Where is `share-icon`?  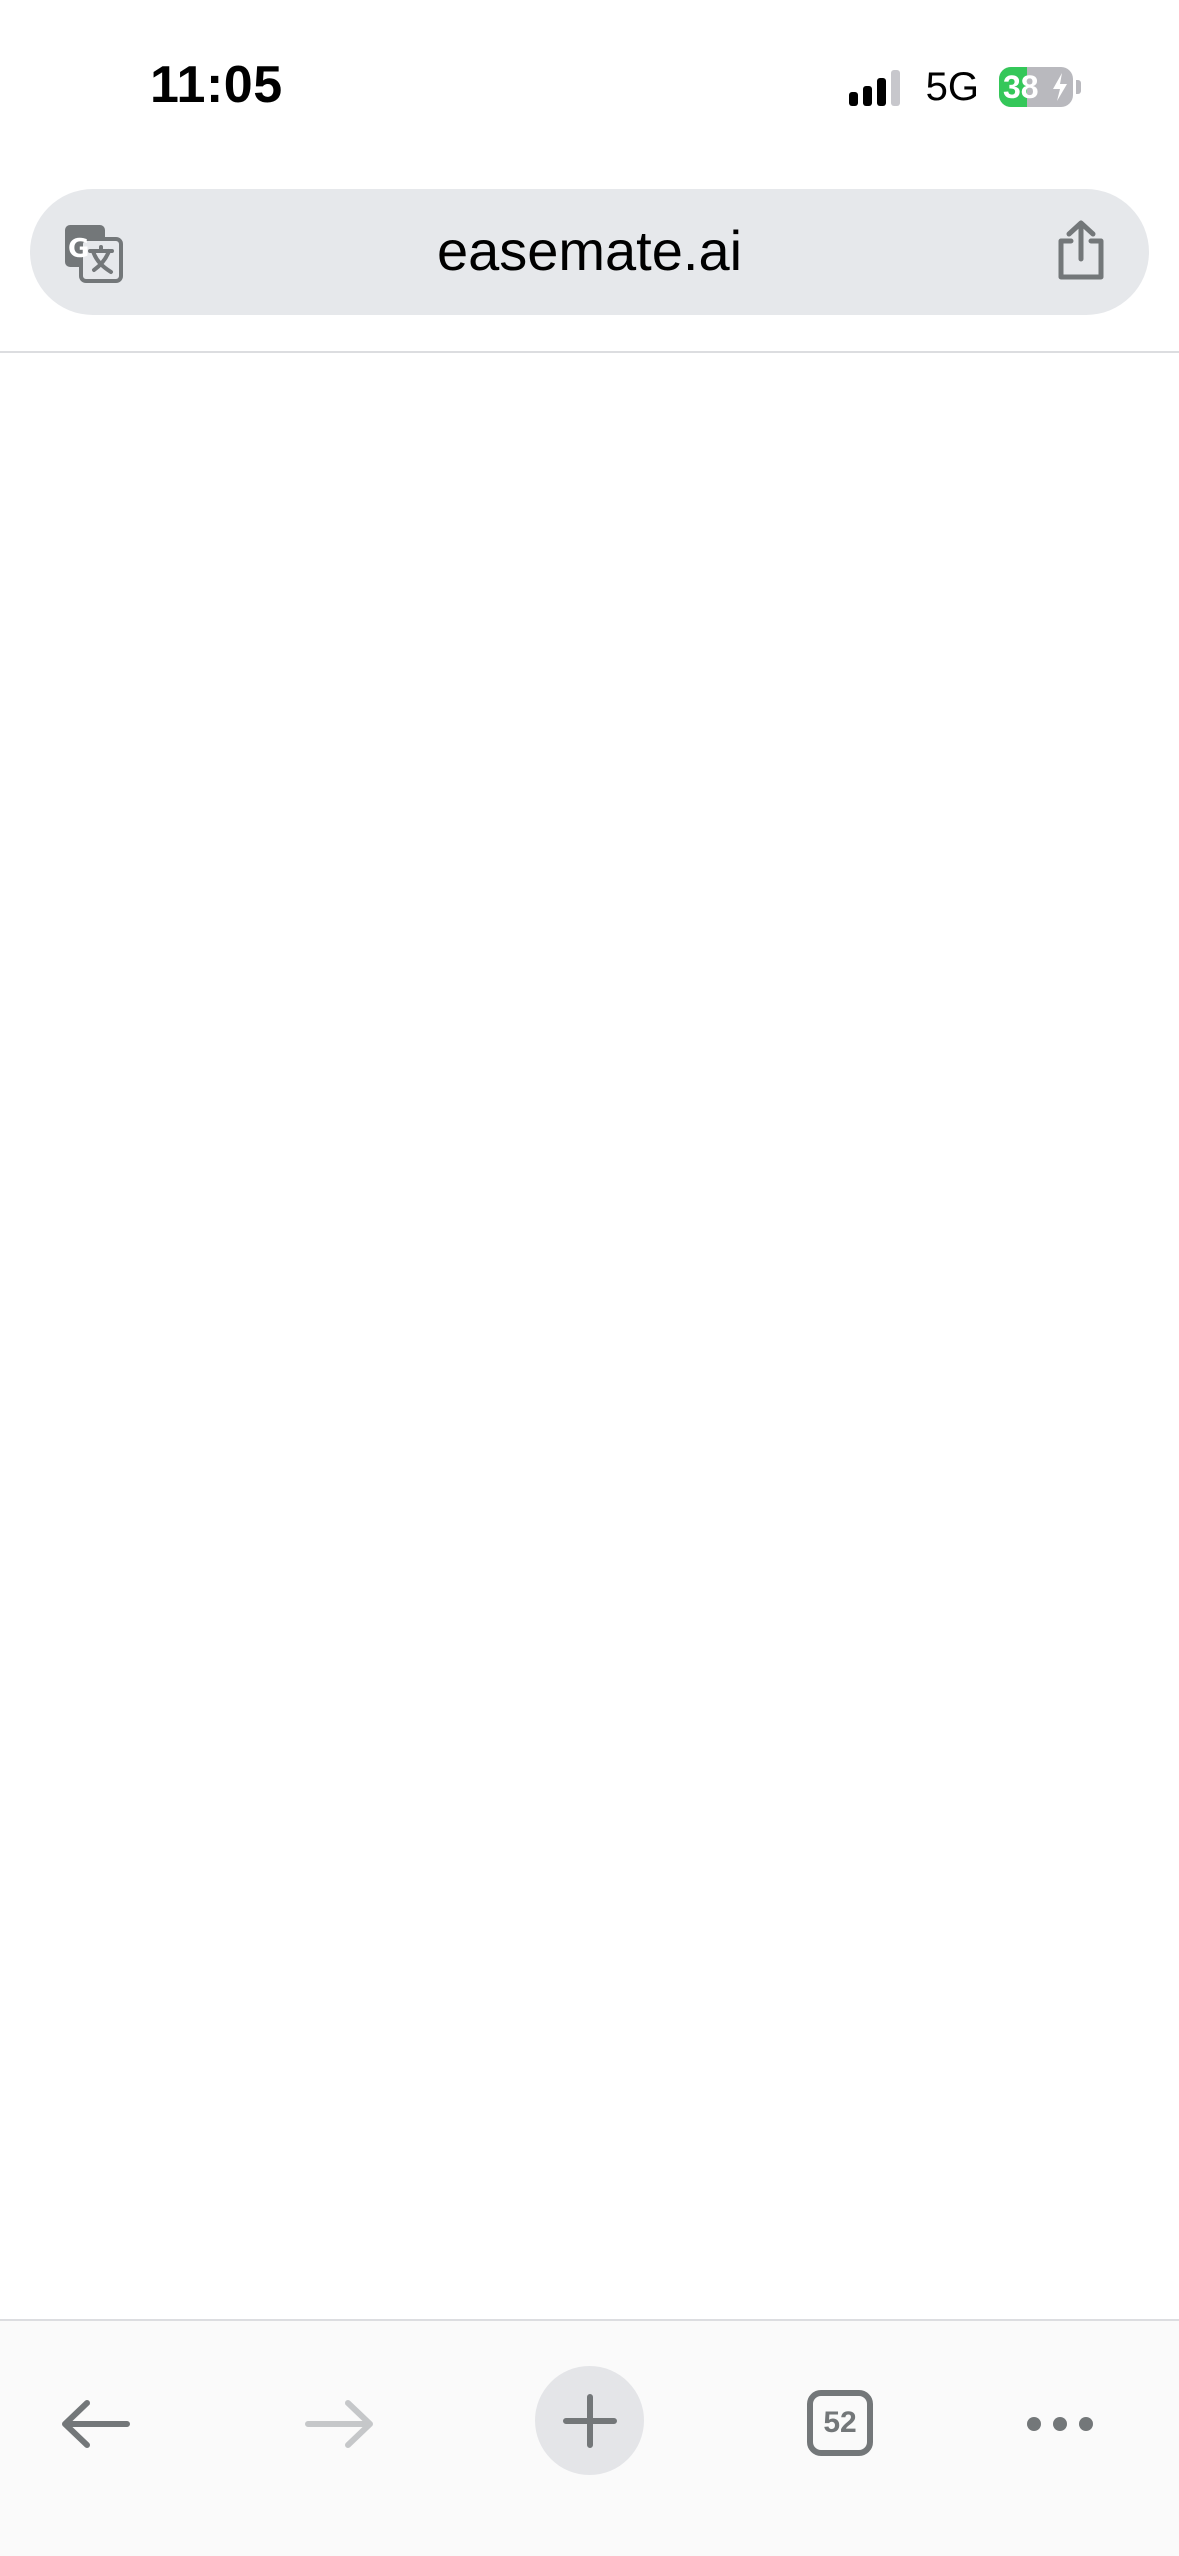 share-icon is located at coordinates (1081, 251).